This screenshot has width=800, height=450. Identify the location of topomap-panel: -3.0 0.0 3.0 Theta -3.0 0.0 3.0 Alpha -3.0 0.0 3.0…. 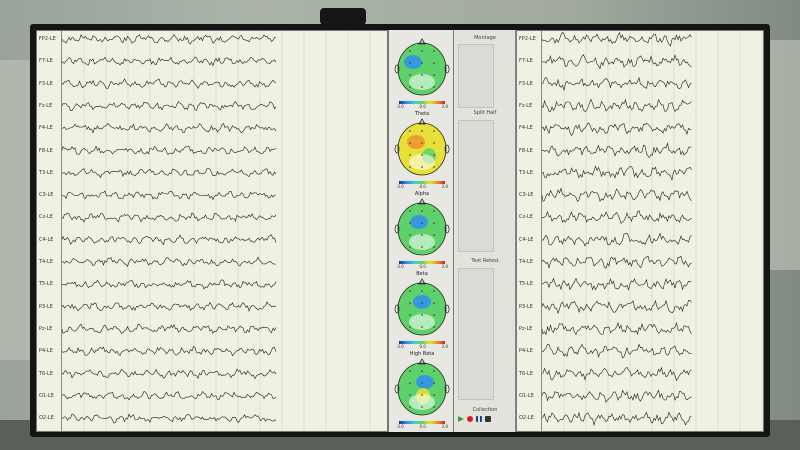
(421, 231).